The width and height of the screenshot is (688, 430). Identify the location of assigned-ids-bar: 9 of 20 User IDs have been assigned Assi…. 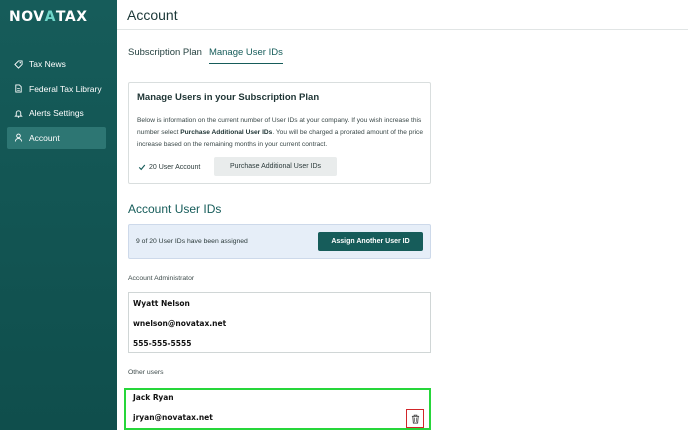
(279, 241).